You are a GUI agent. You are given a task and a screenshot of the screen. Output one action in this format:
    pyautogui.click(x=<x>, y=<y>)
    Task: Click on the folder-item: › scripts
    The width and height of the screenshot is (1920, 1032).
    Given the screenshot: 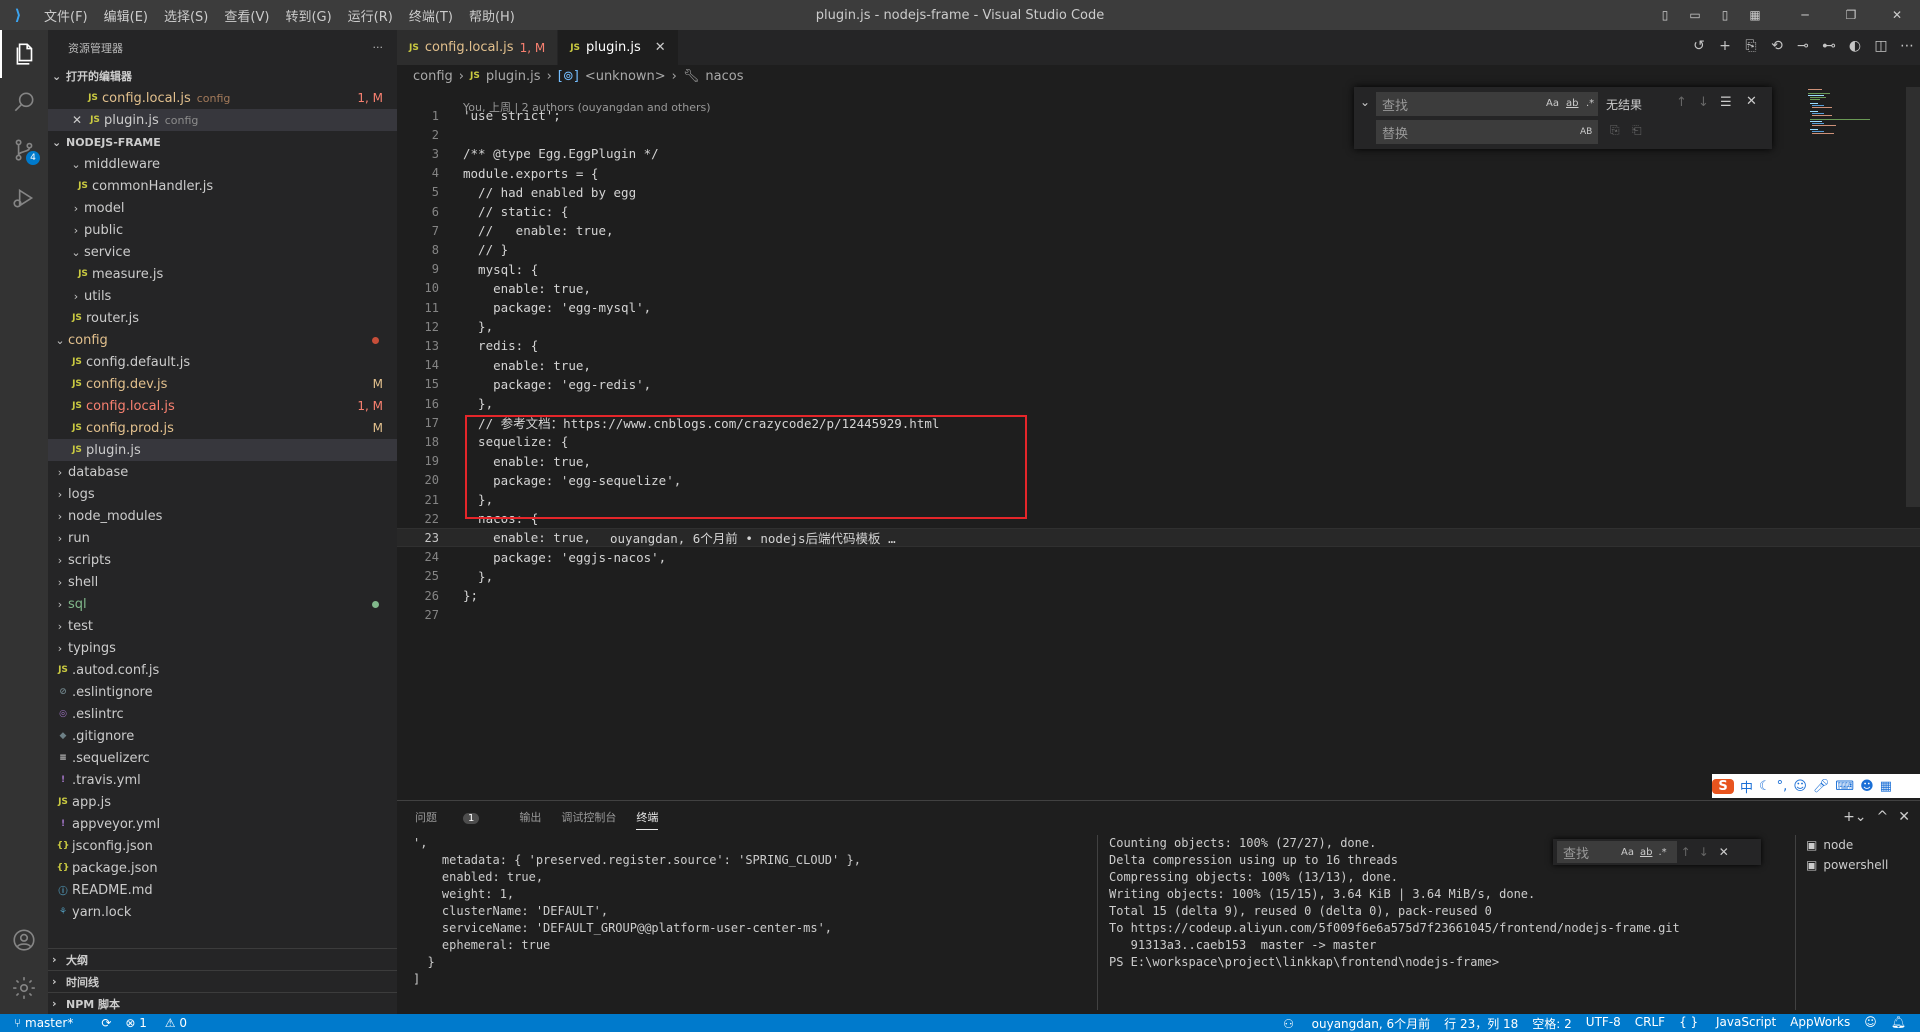 What is the action you would take?
    pyautogui.click(x=222, y=560)
    